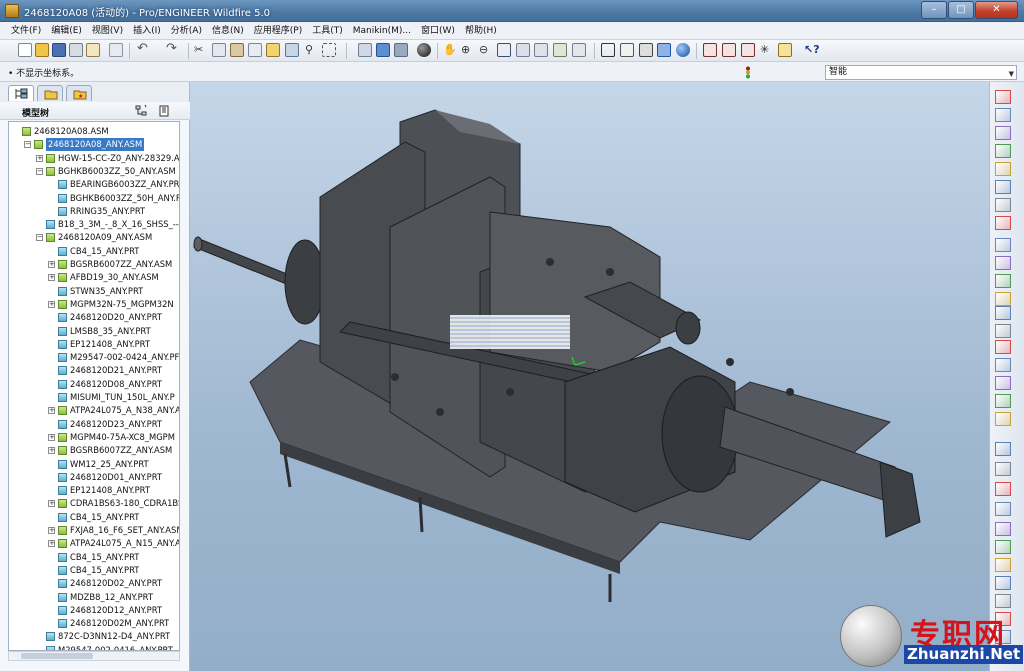 Image resolution: width=1024 pixels, height=671 pixels. I want to click on window-icon, so click(116, 50).